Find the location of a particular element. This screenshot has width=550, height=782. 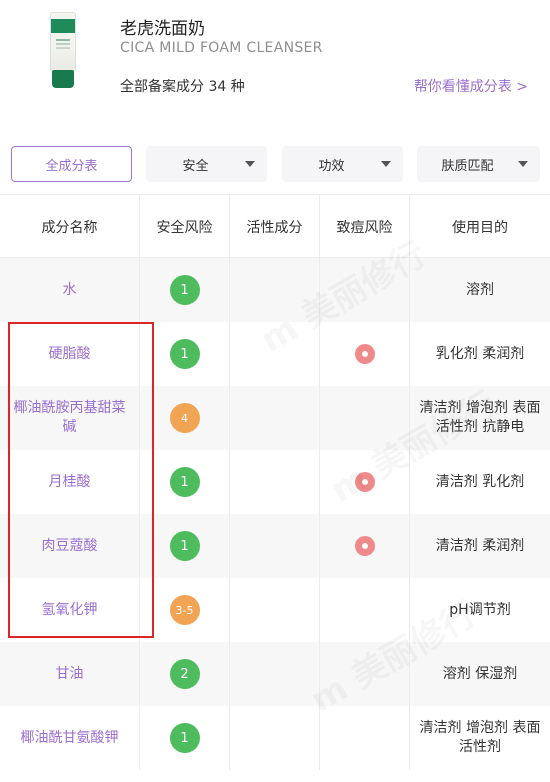

filter-safety: 安全 is located at coordinates (206, 164).